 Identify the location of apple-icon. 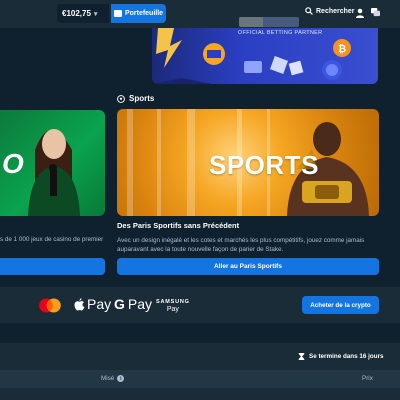
(79, 303).